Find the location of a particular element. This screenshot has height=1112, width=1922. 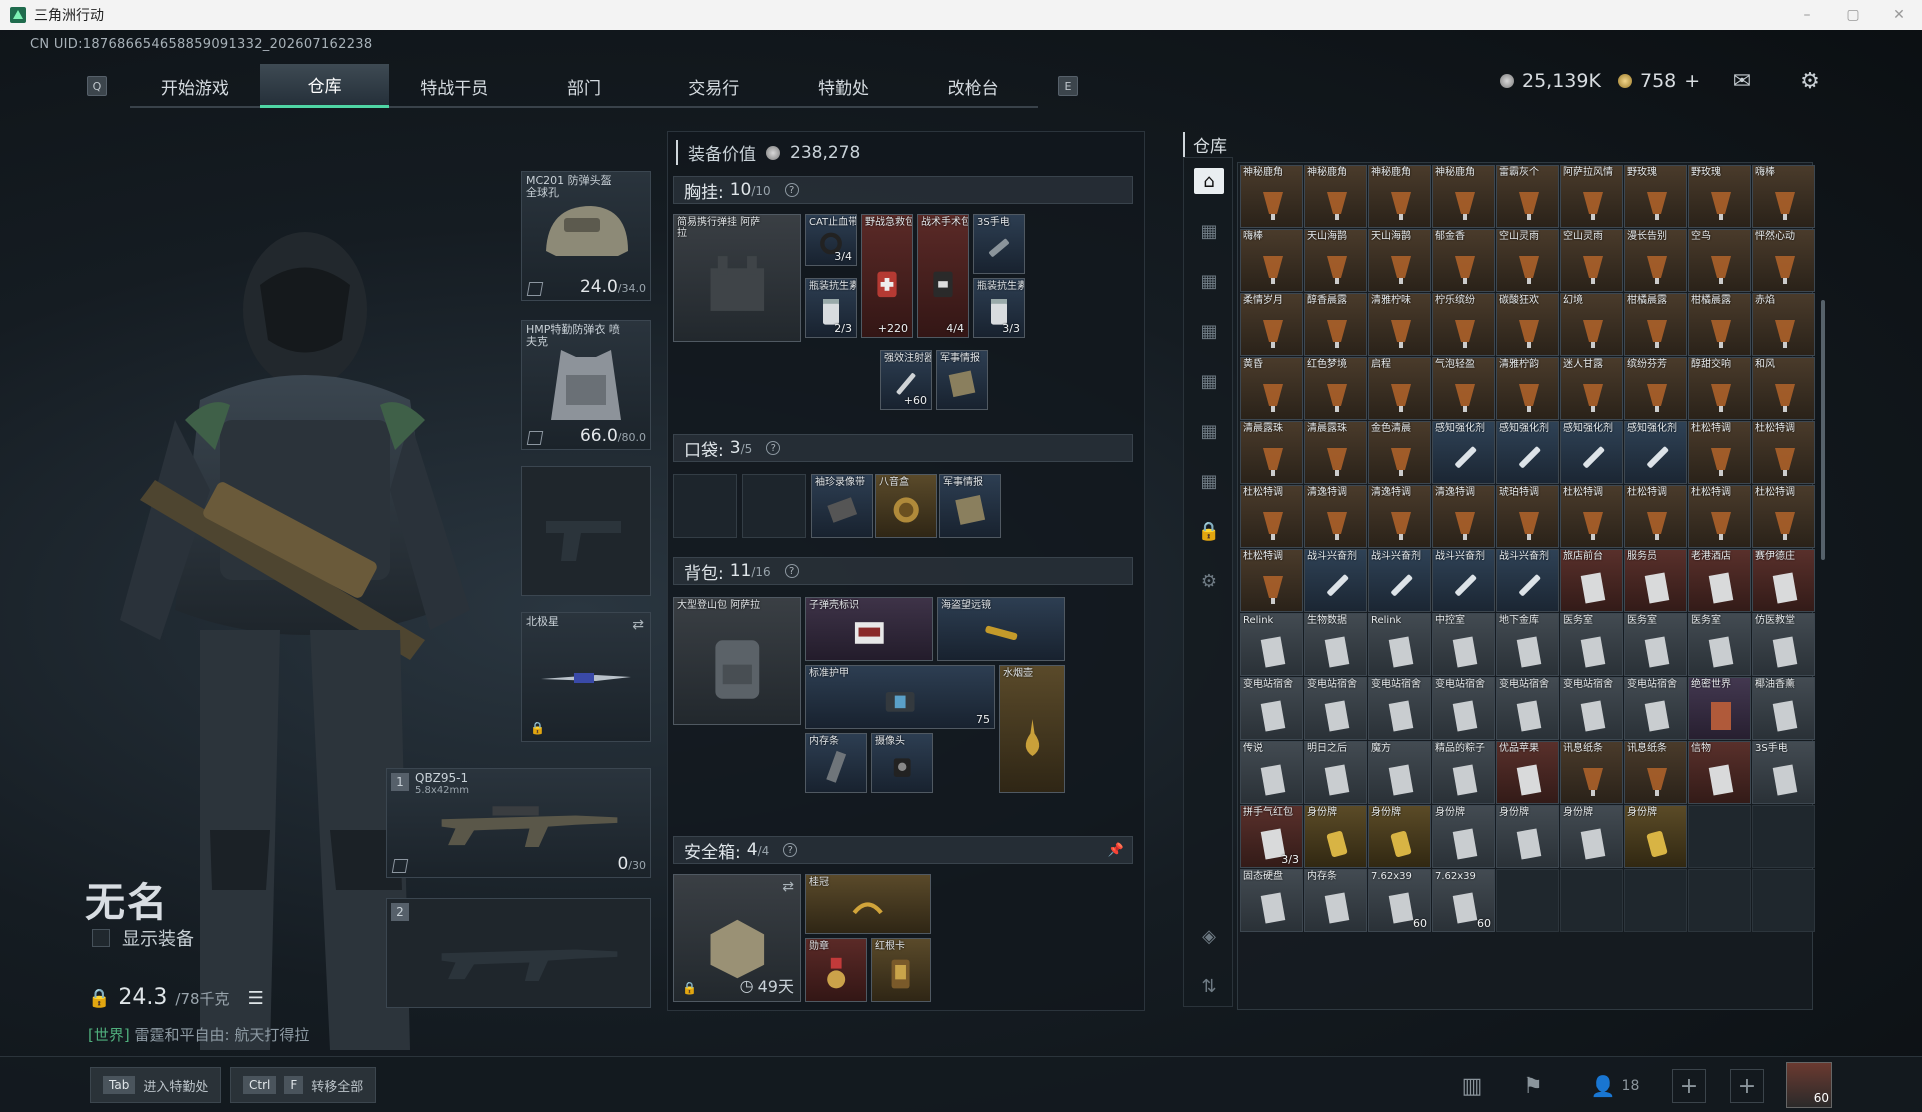

warehouse-item: 赛伊德庄 is located at coordinates (1783, 580).